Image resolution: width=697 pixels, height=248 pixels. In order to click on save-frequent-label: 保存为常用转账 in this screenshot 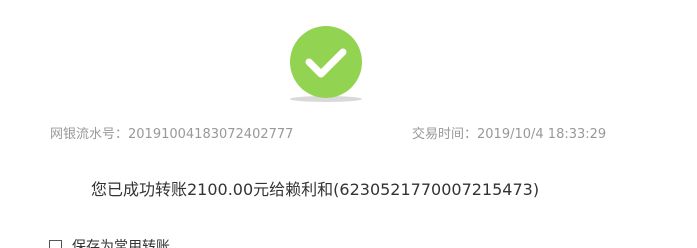, I will do `click(121, 242)`.